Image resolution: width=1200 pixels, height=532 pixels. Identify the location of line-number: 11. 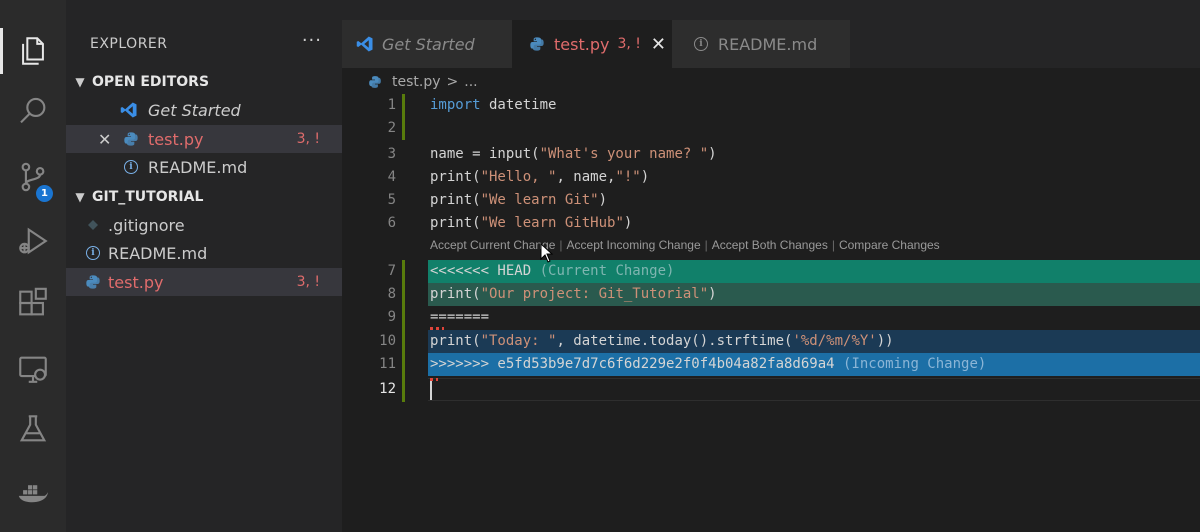
(387, 364).